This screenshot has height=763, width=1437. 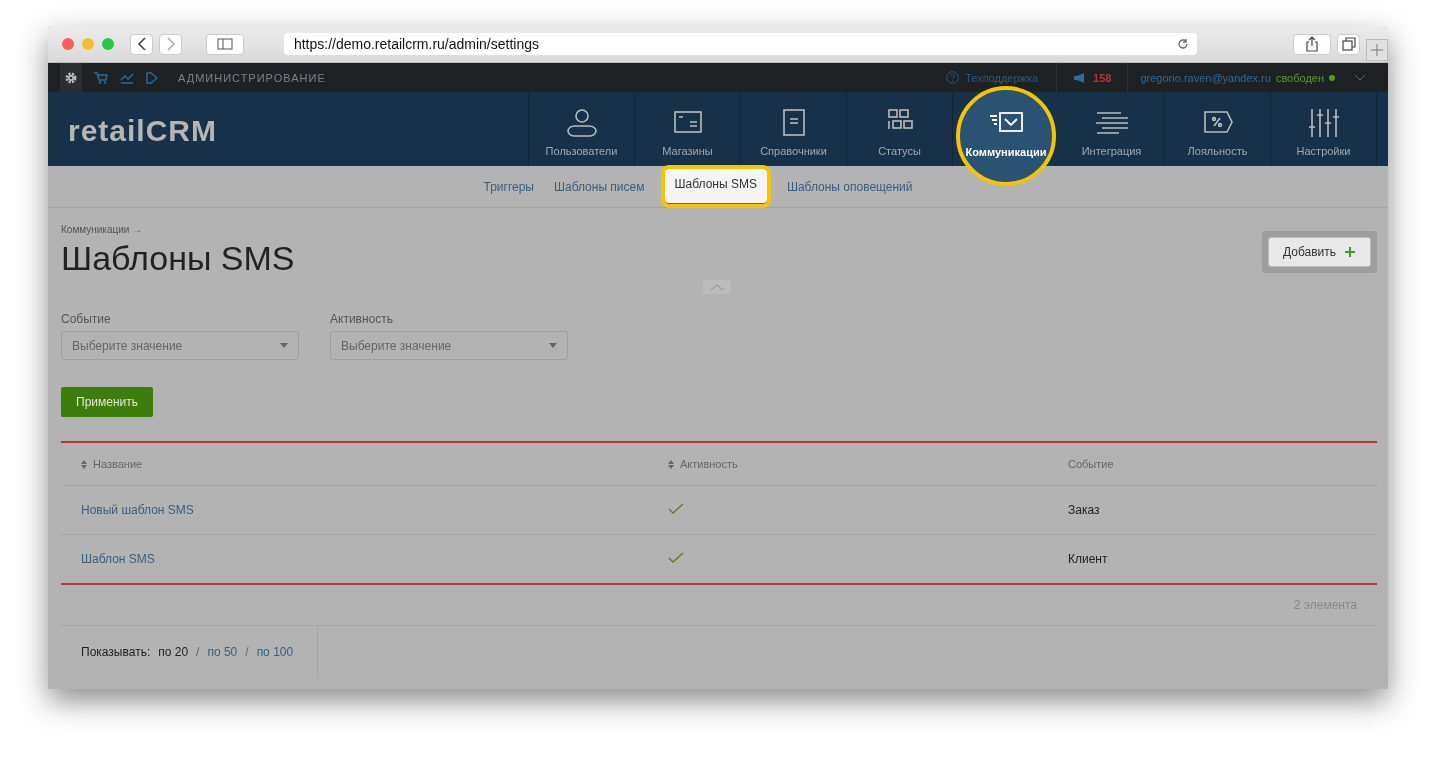 I want to click on sidebar-icon, so click(x=224, y=44).